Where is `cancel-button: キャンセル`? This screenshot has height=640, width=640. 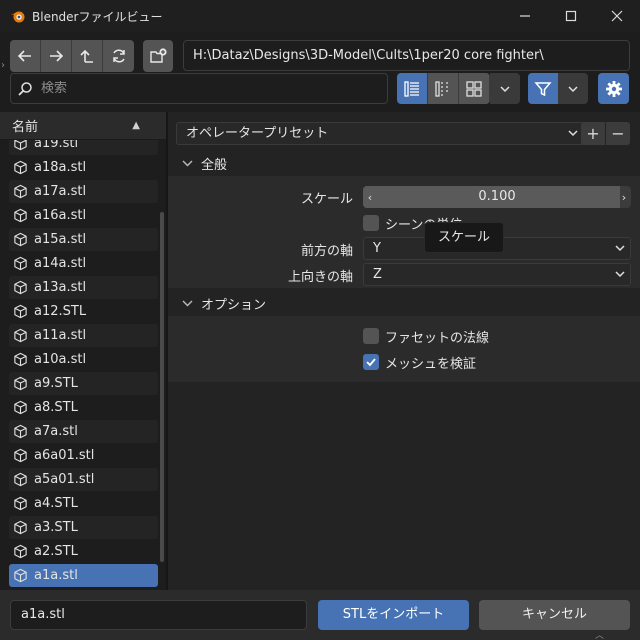
cancel-button: キャンセル is located at coordinates (554, 615).